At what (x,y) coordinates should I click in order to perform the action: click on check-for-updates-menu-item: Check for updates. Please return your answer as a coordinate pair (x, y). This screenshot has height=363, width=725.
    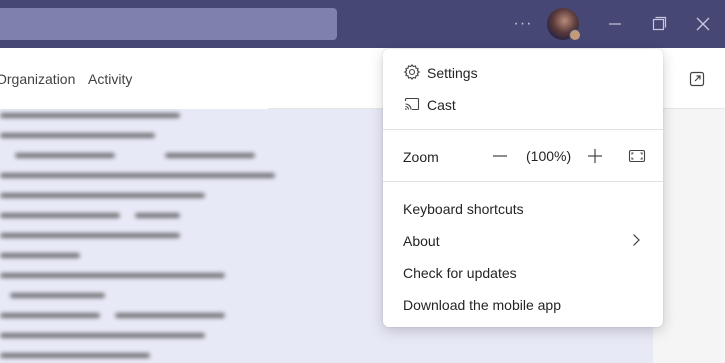
    Looking at the image, I should click on (460, 273).